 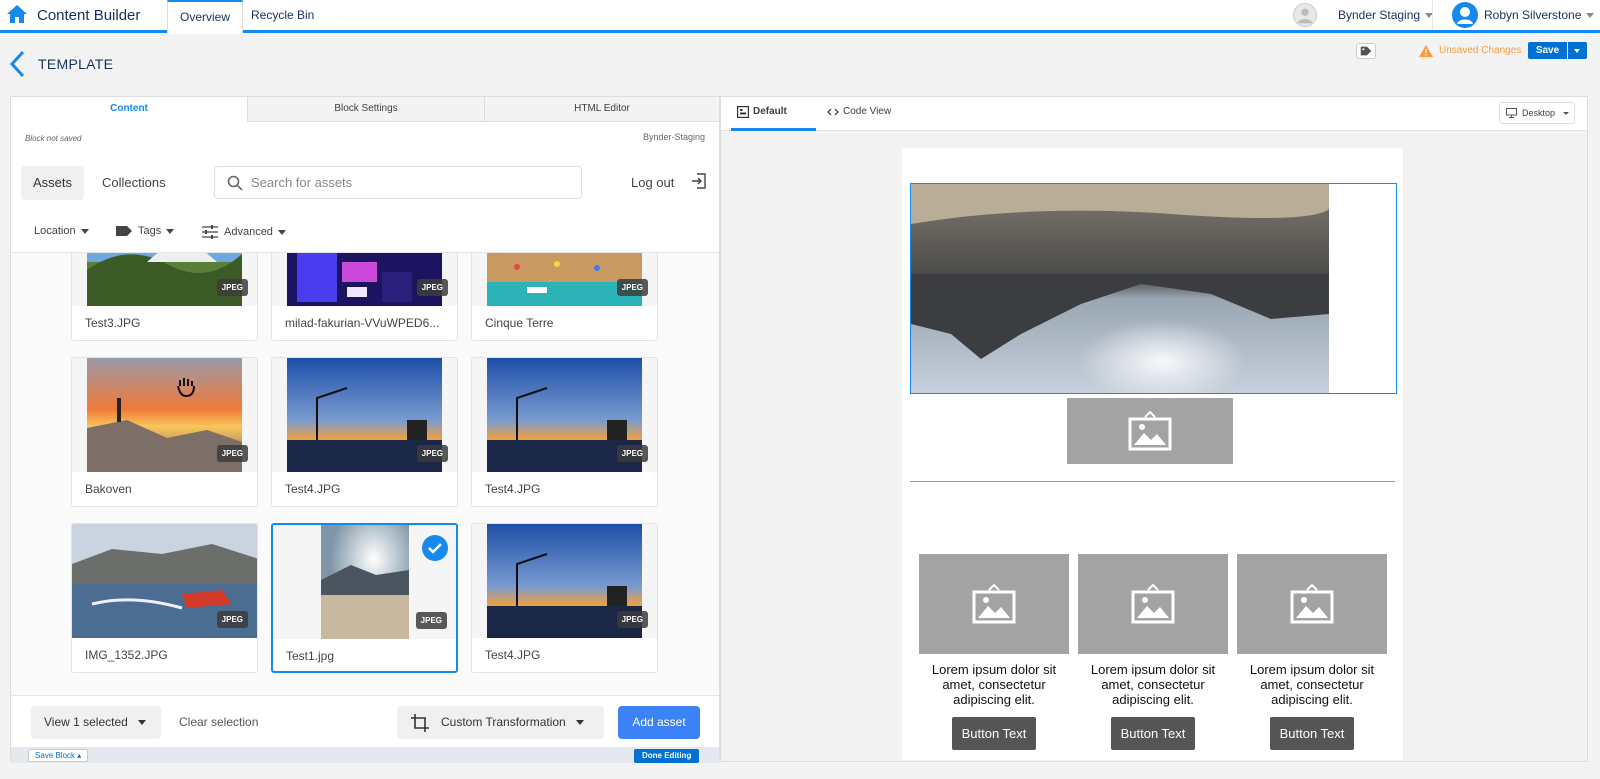 What do you see at coordinates (1154, 114) in the screenshot?
I see `preview-header: Default Code View Desktop` at bounding box center [1154, 114].